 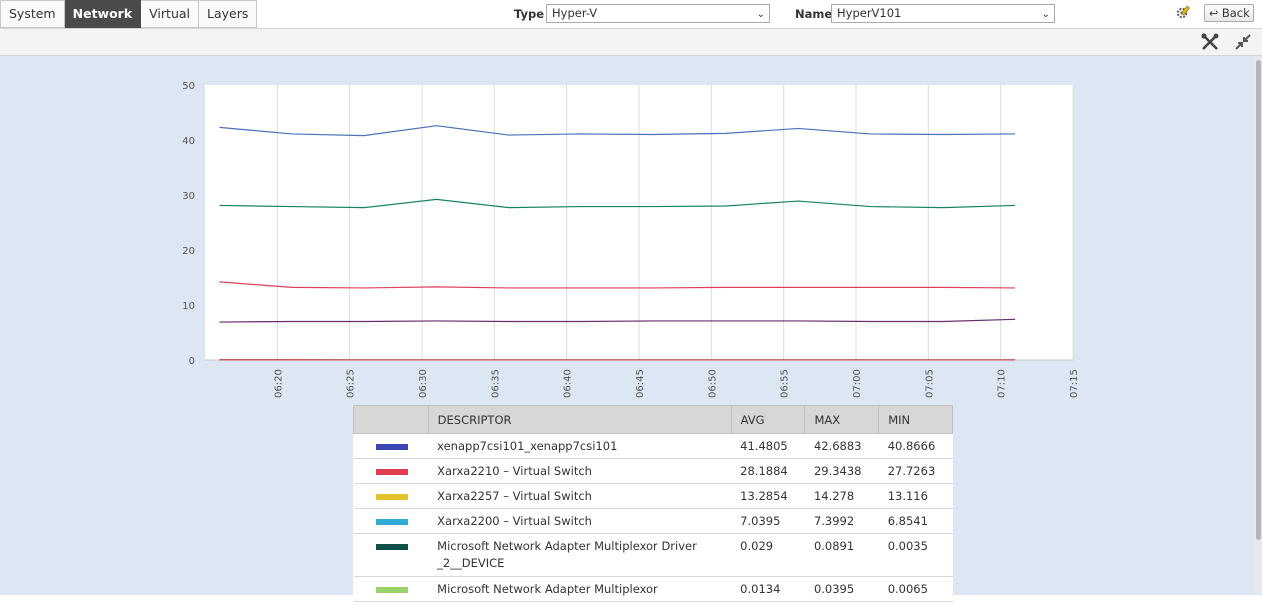 I want to click on x-tick-label: 06:20, so click(x=278, y=383).